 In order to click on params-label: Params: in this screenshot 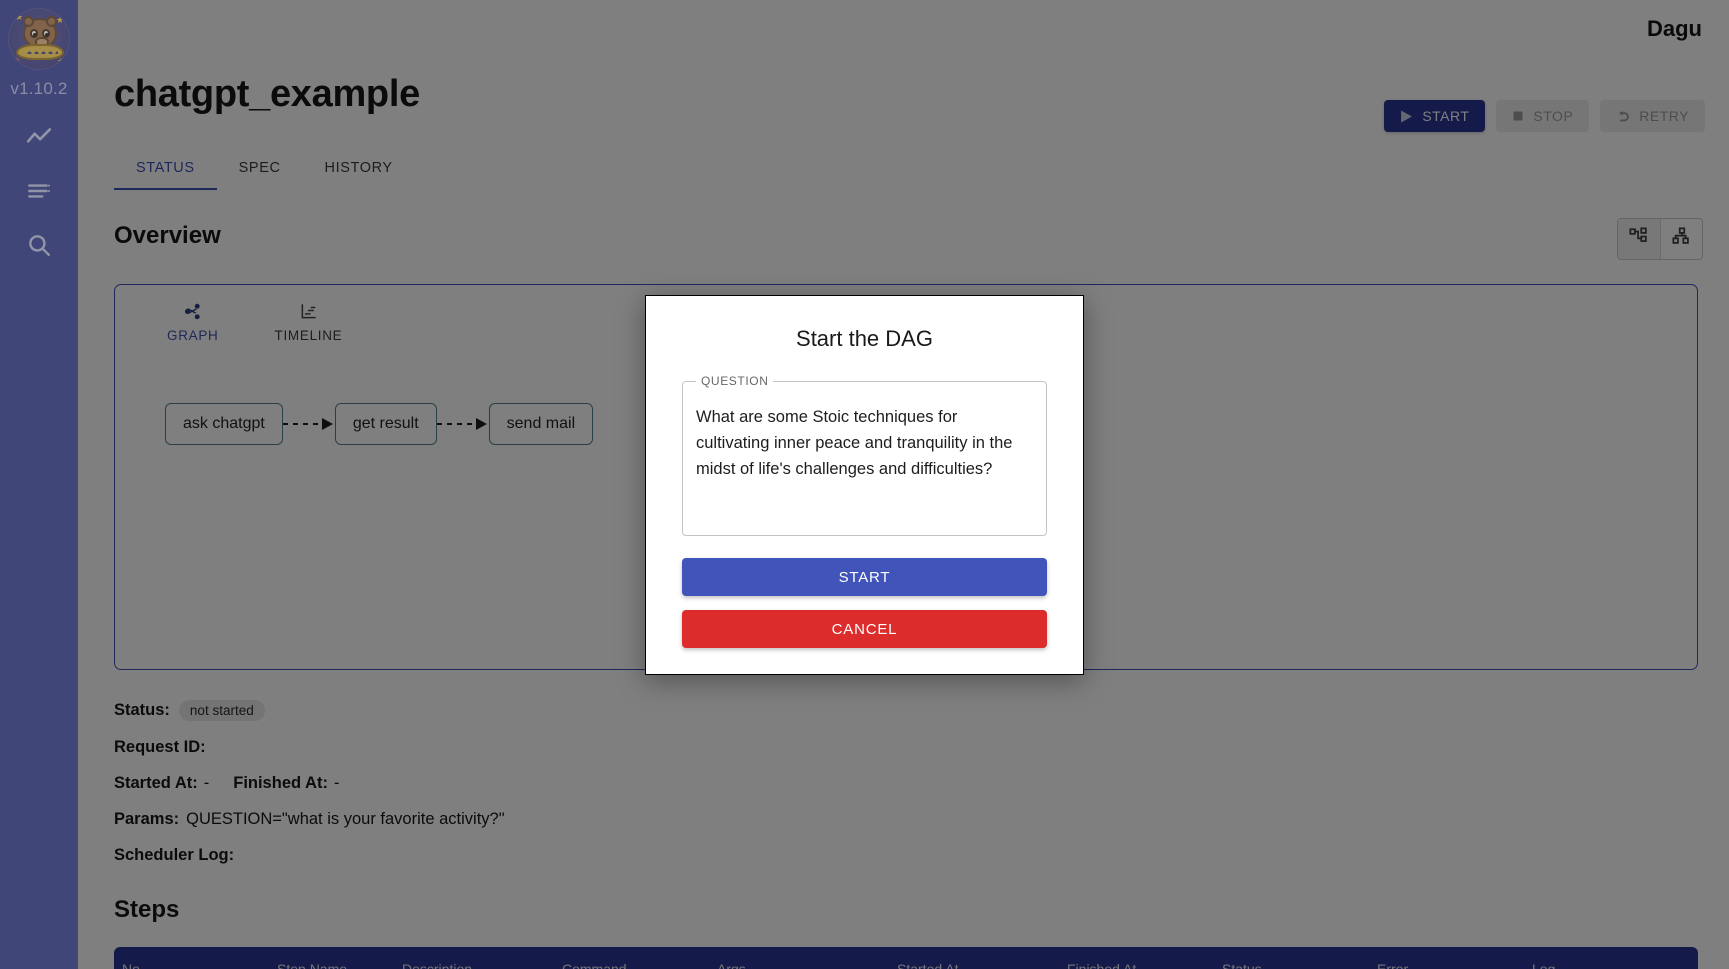, I will do `click(147, 819)`.